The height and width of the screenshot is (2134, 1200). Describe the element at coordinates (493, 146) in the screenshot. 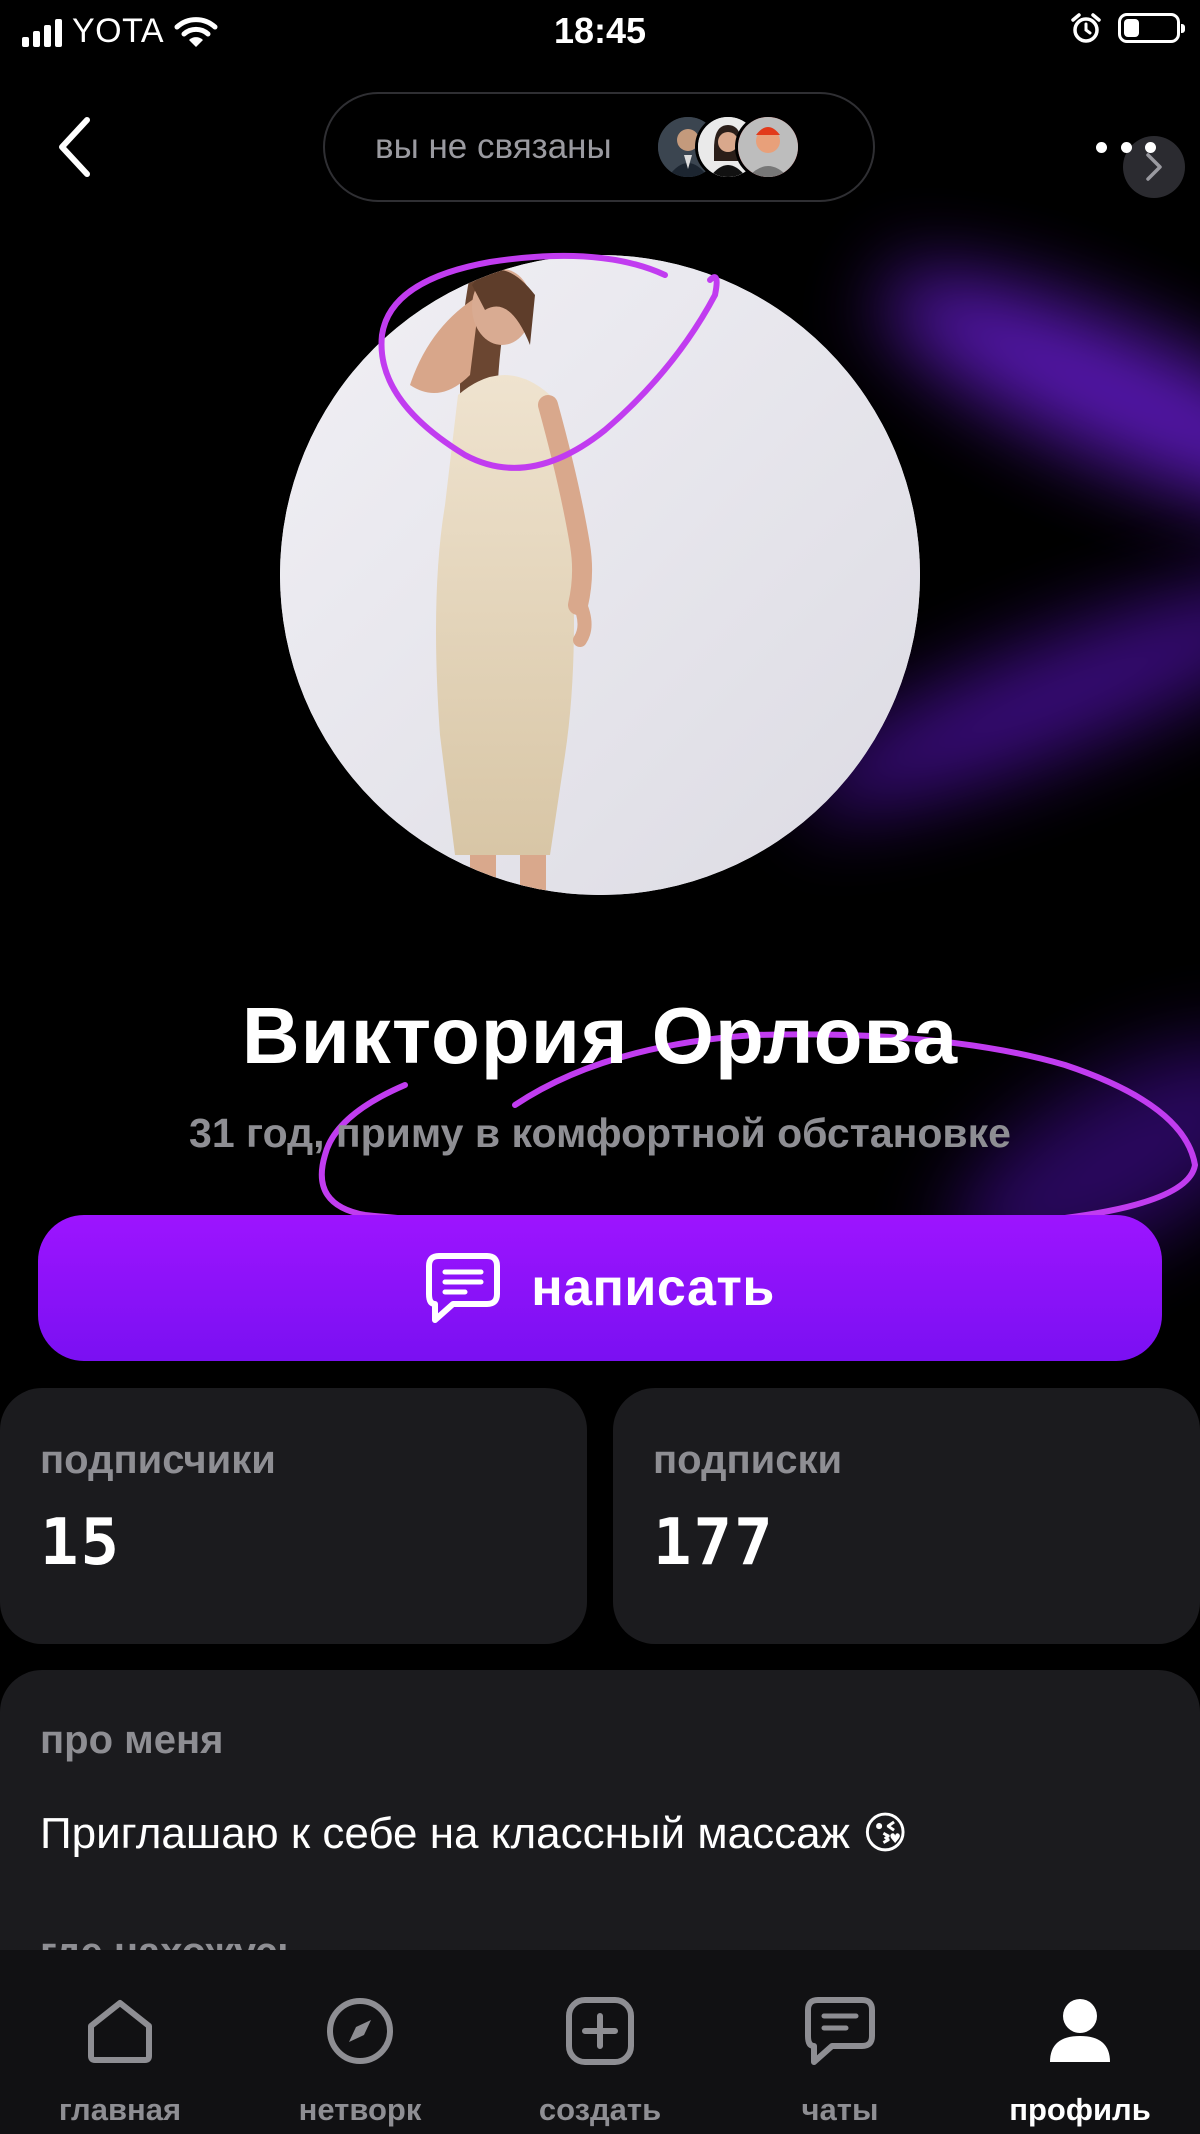

I see `connection-status-text: вы не связаны` at that location.